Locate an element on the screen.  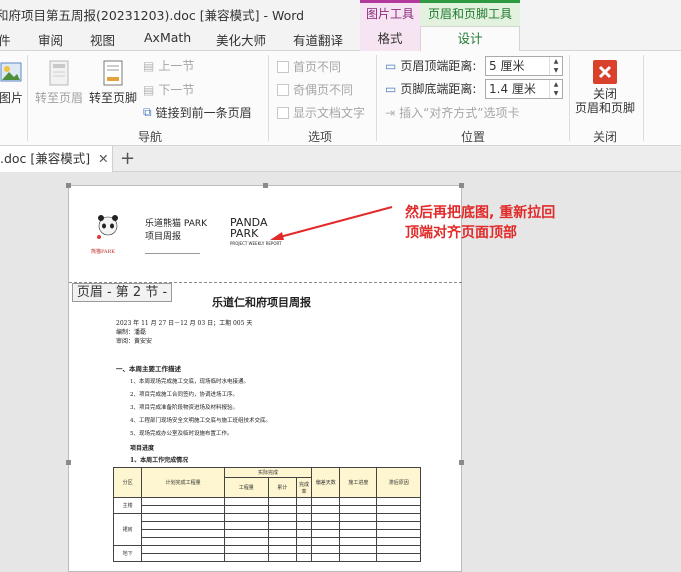
link-previous-label: 链接到前一条页眉 is located at coordinates (203, 113).